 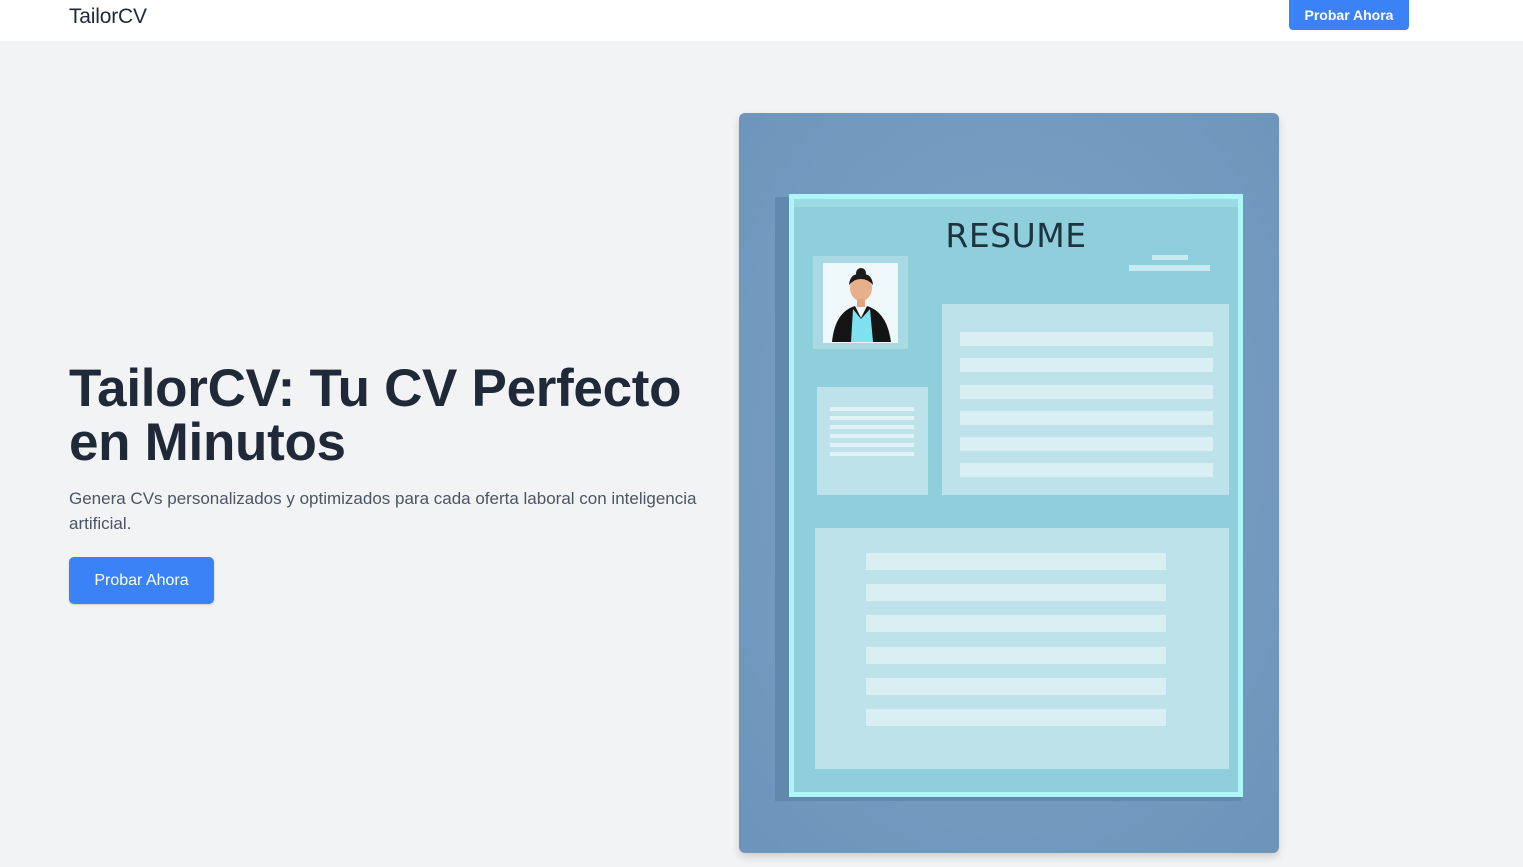 I want to click on hero-title: TailorCV: Tu CV Perfecto en Minutos, so click(x=375, y=415).